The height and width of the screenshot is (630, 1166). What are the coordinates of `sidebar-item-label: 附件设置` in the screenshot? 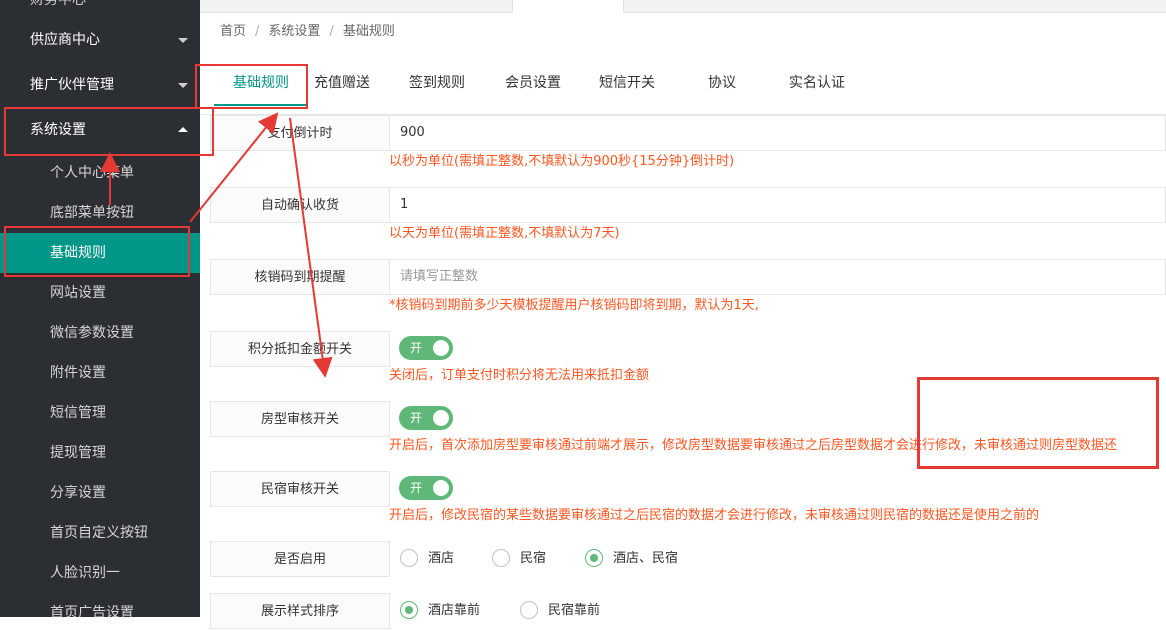 It's located at (78, 373).